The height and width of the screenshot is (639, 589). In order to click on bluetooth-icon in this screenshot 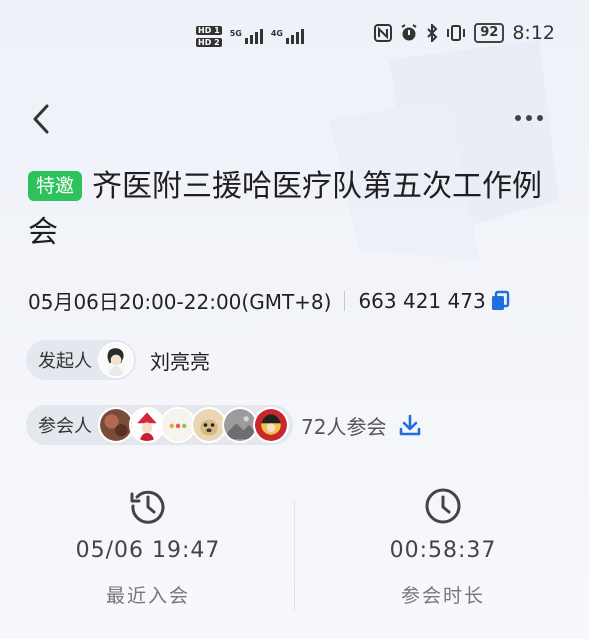, I will do `click(432, 33)`.